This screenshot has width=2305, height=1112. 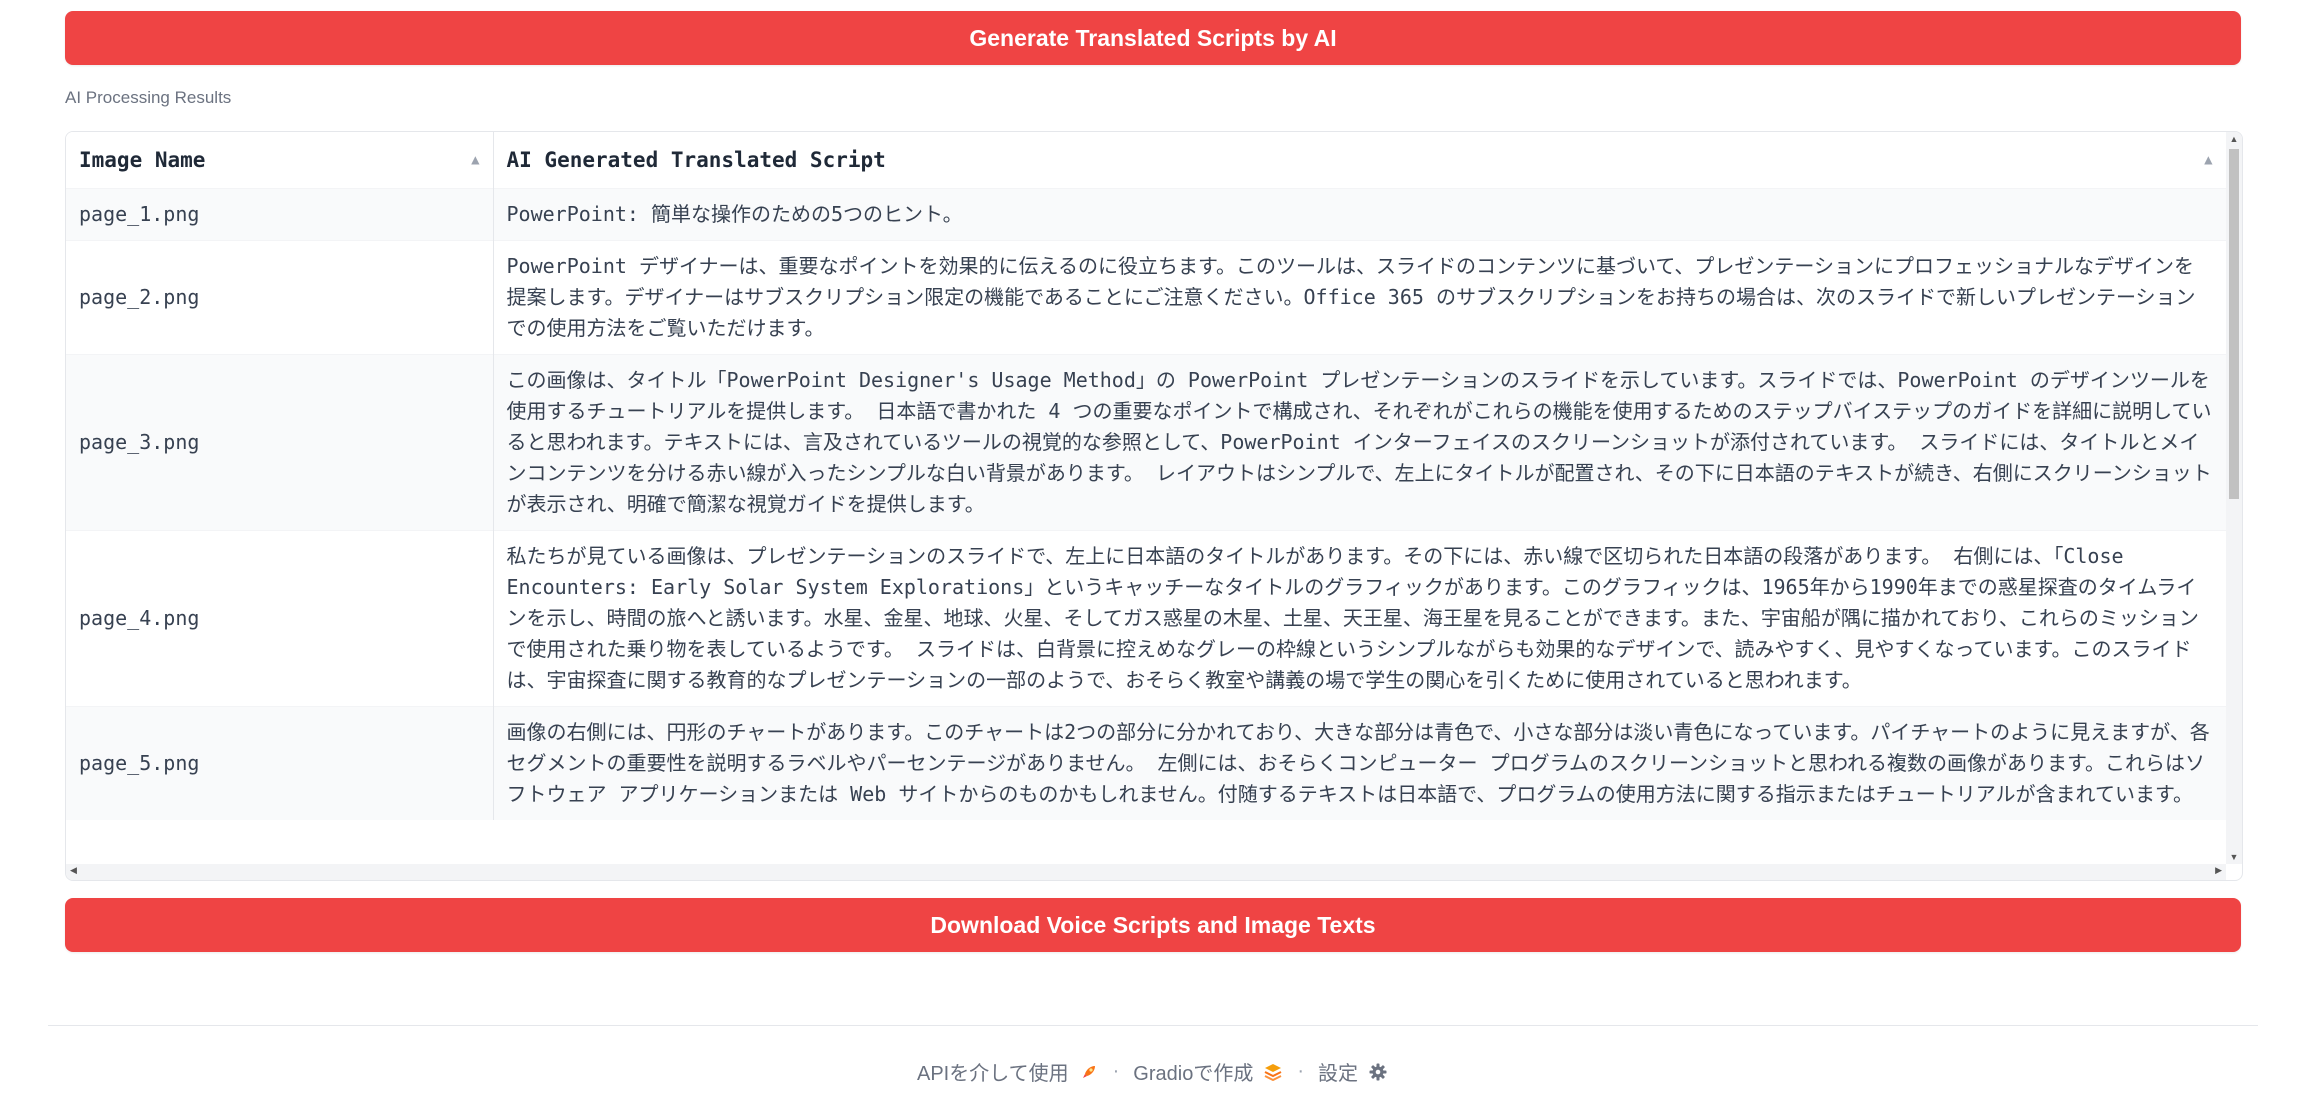 What do you see at coordinates (1193, 1074) in the screenshot?
I see `footer-gradio-label: Gradioで作成` at bounding box center [1193, 1074].